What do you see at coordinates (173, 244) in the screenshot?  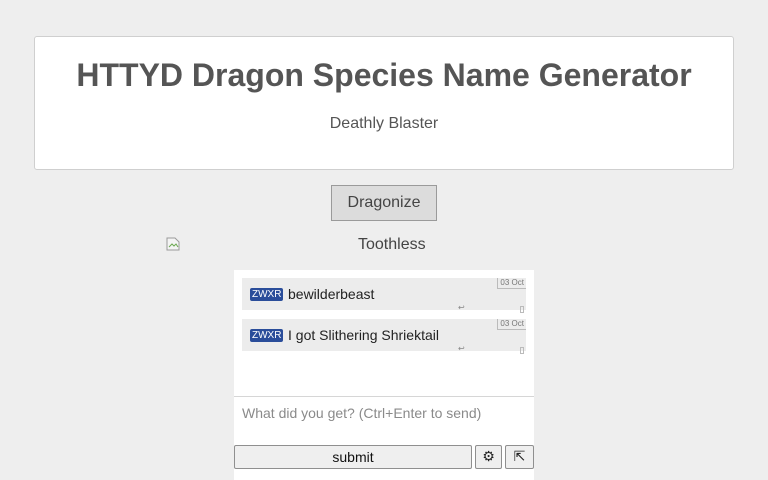 I see `broken-image-icon` at bounding box center [173, 244].